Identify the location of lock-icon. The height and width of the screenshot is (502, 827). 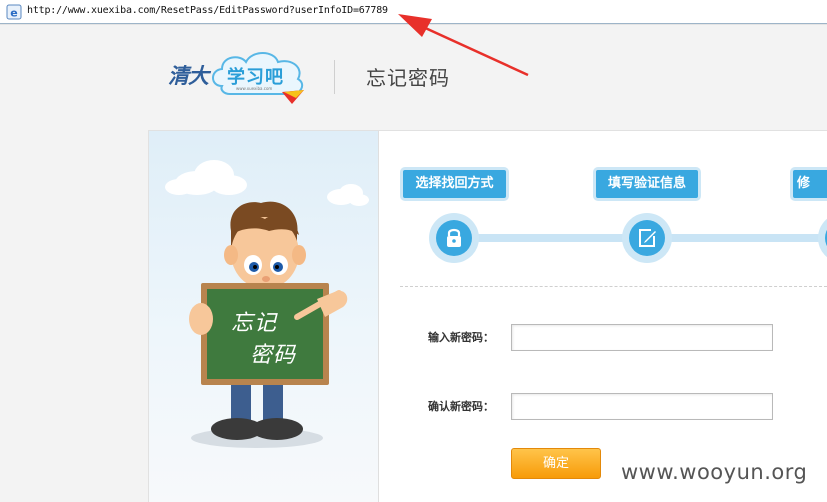
(454, 237).